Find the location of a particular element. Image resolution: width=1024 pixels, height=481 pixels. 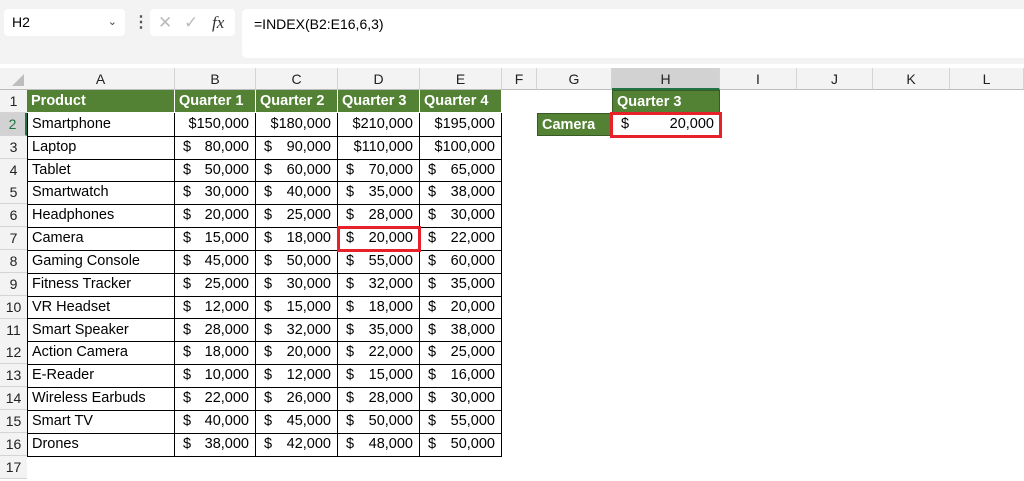

table-cell-product: Action Camera is located at coordinates (101, 353).